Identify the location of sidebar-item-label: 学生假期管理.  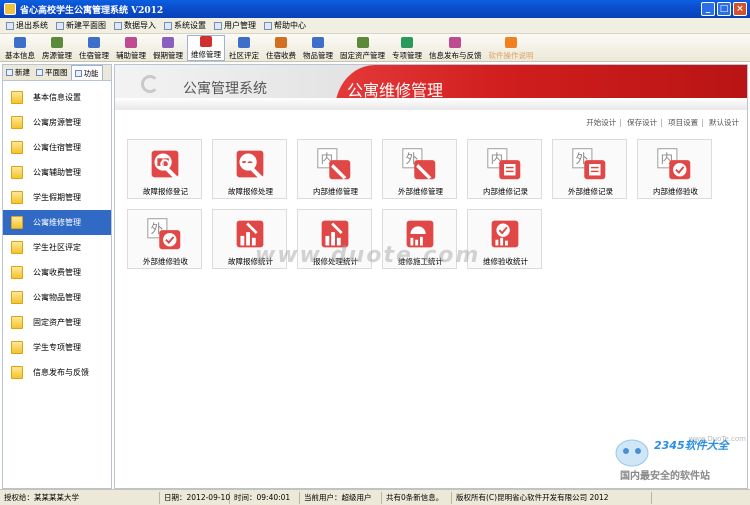
(57, 197).